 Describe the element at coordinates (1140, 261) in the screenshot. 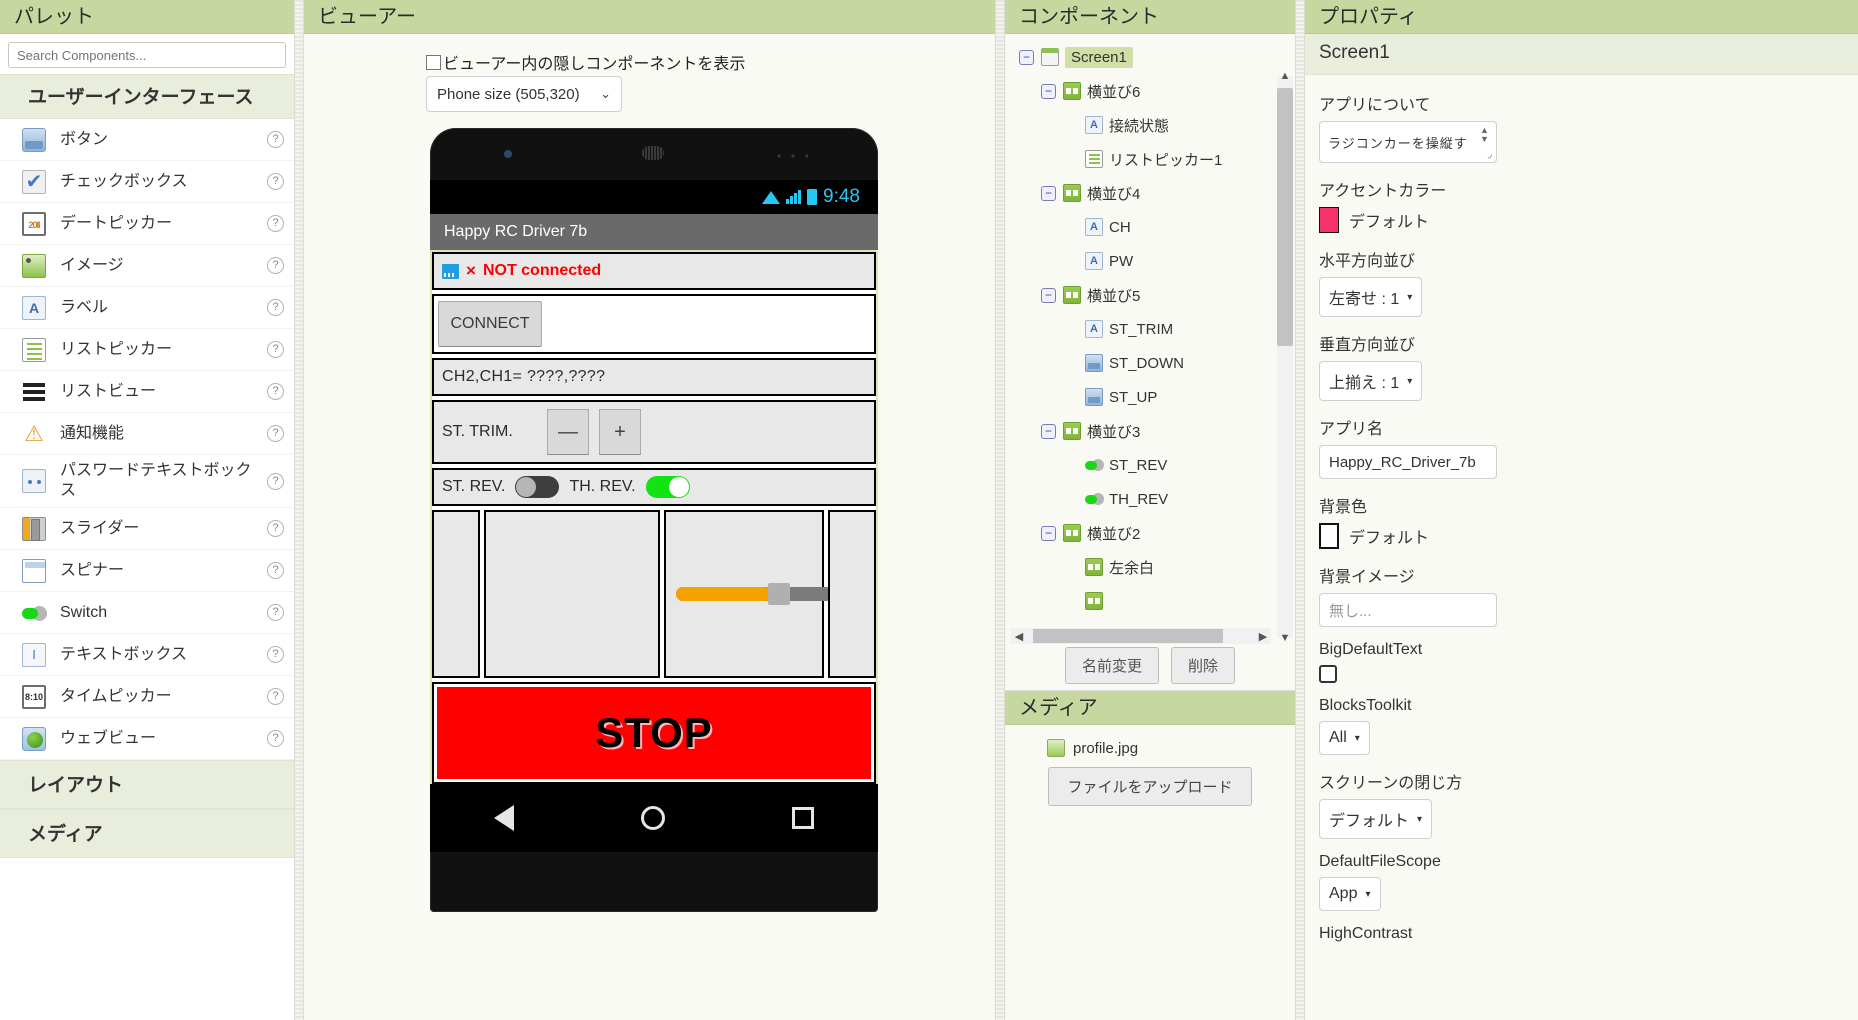

I see `tree-node-pw: A PW` at that location.